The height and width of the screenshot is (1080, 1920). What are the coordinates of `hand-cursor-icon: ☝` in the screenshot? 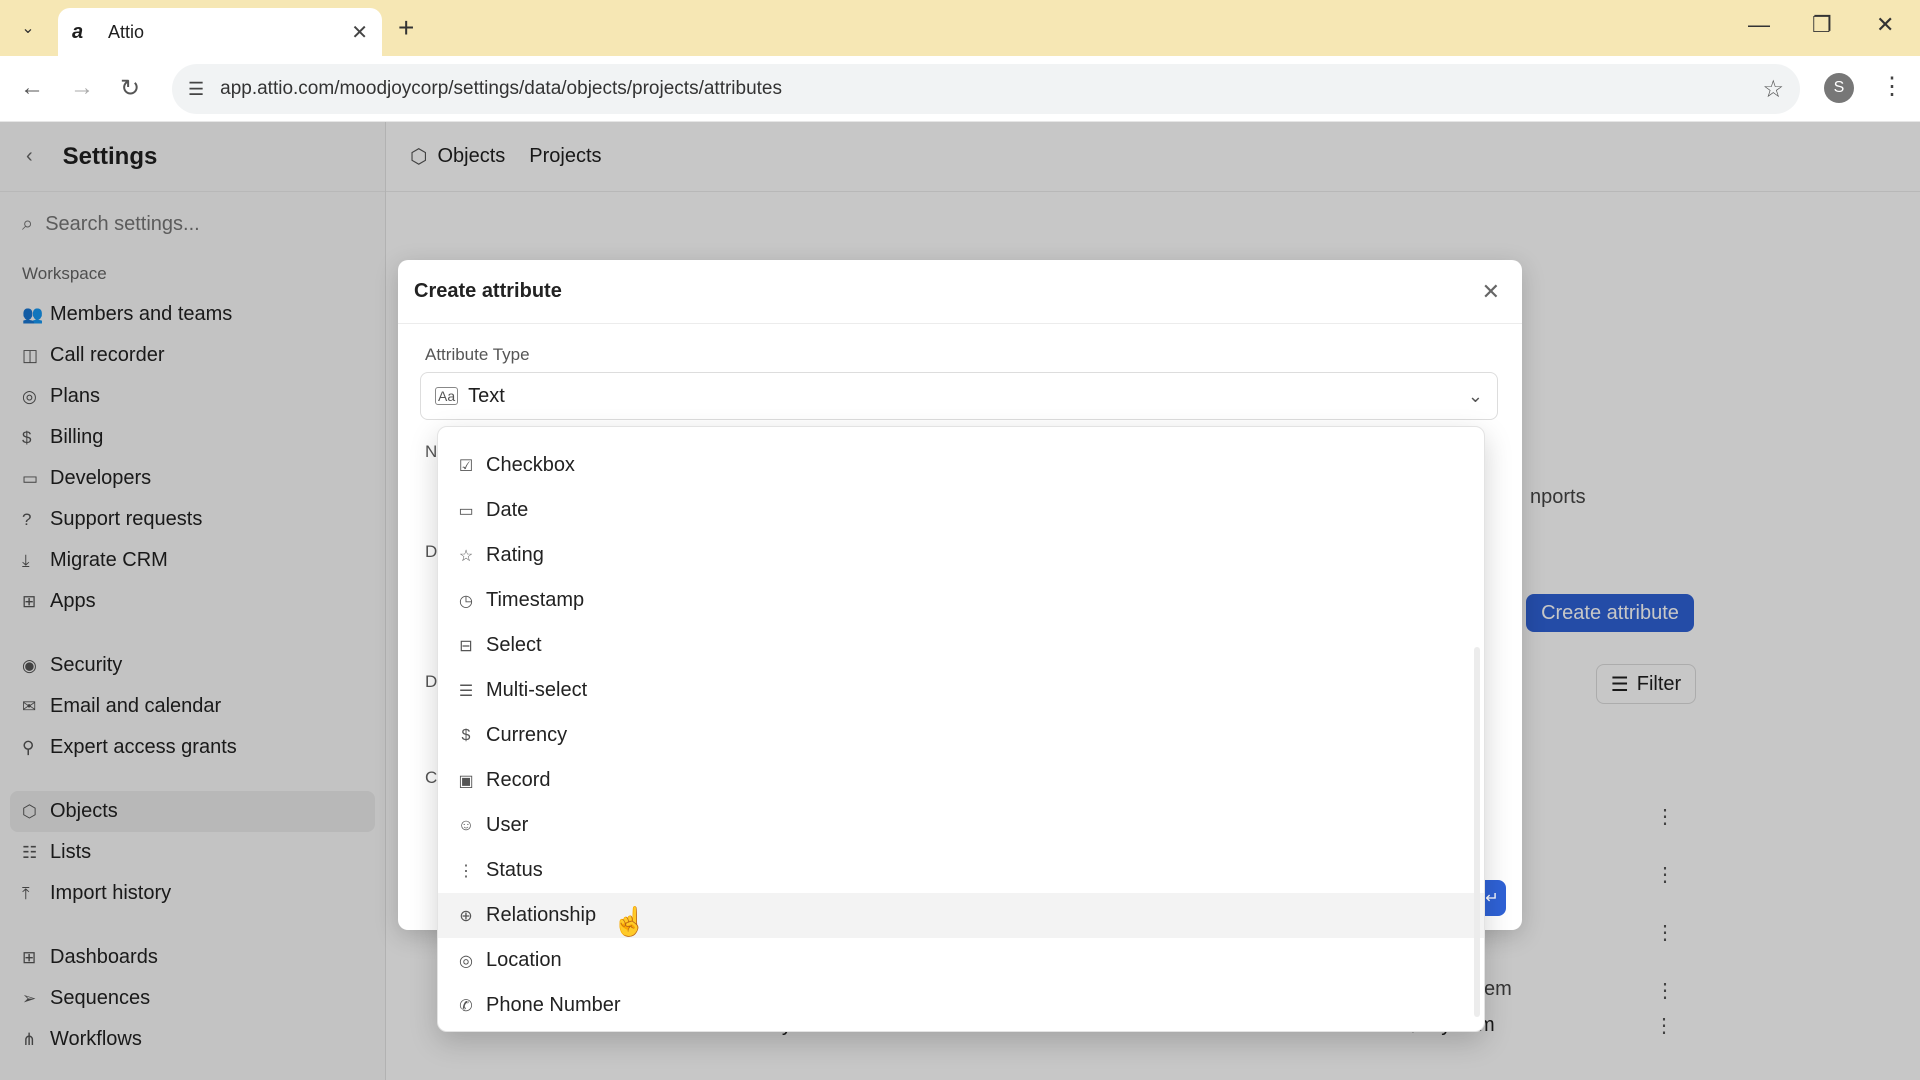 It's located at (629, 921).